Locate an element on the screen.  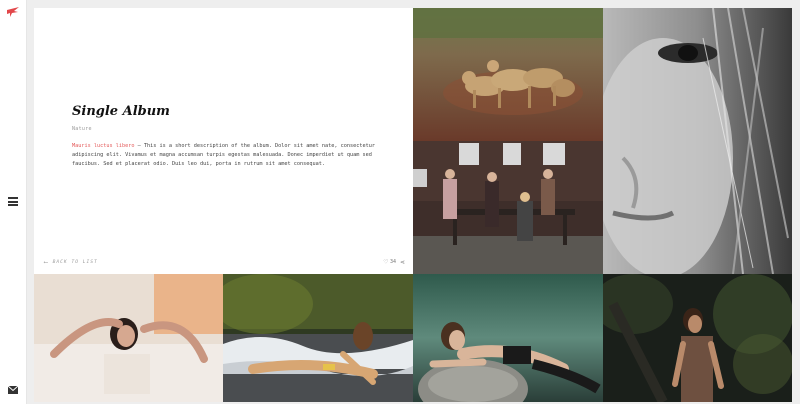
photo-forest is located at coordinates (697, 338).